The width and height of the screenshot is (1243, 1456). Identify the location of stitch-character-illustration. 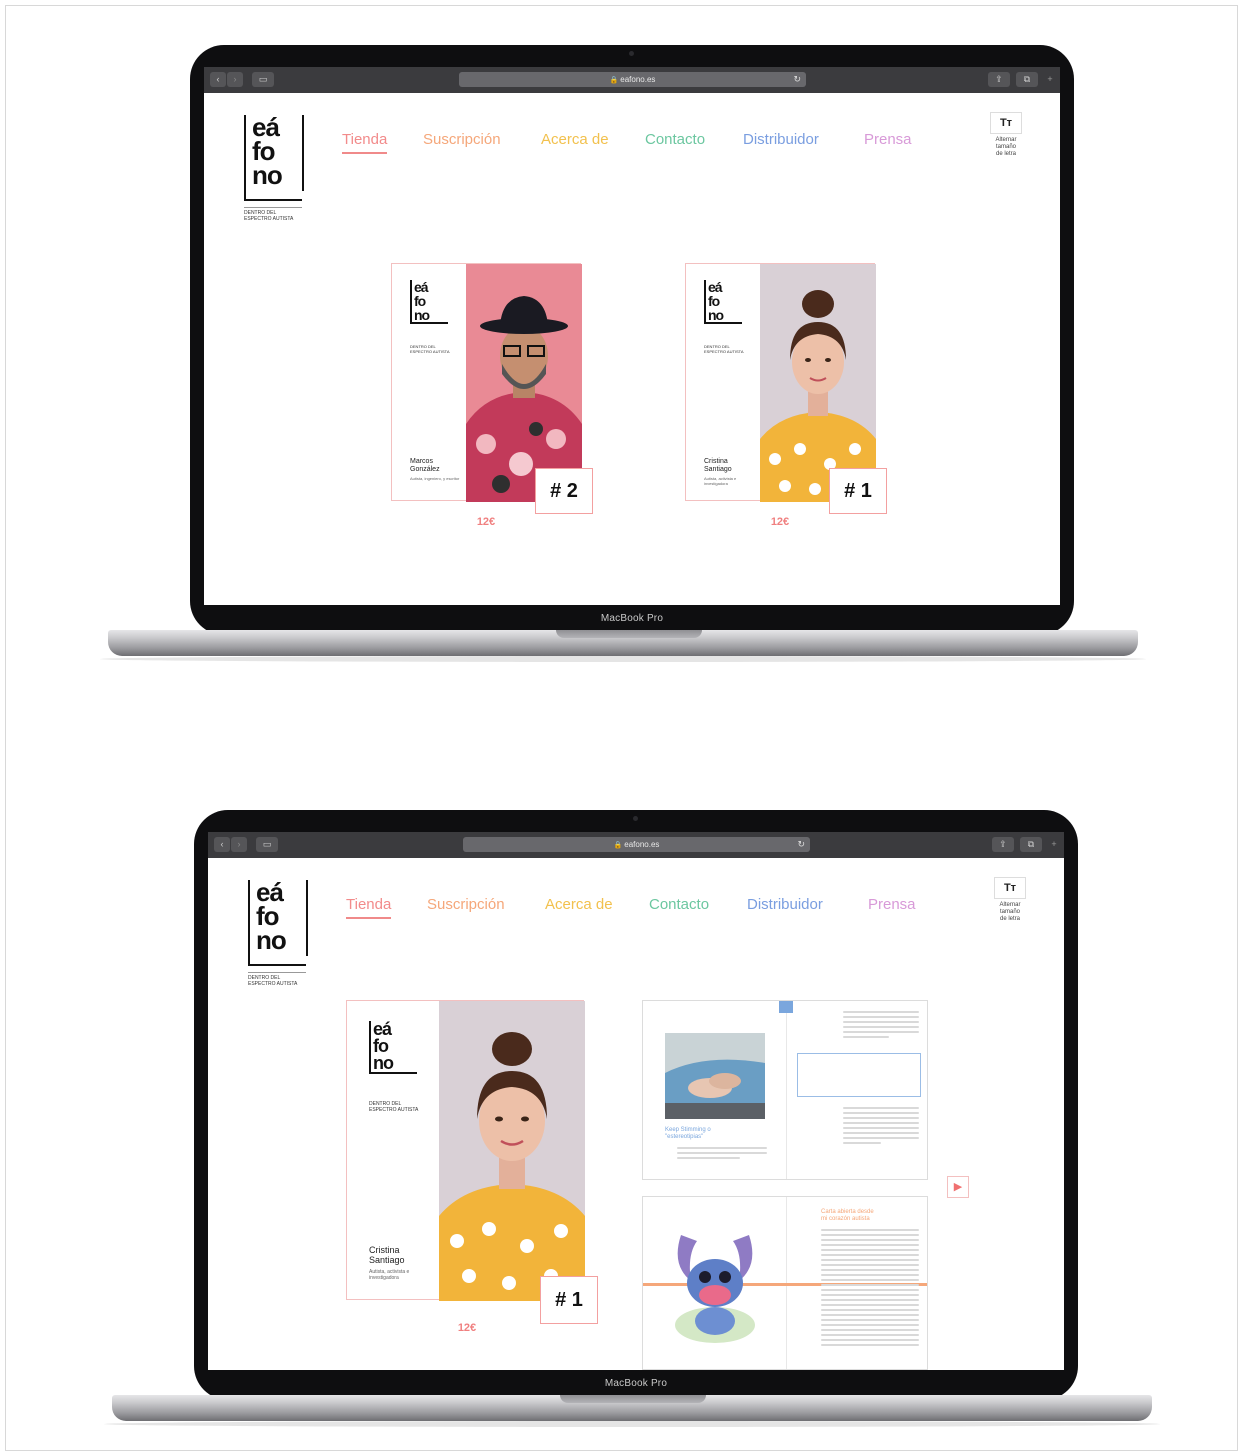
(715, 1289).